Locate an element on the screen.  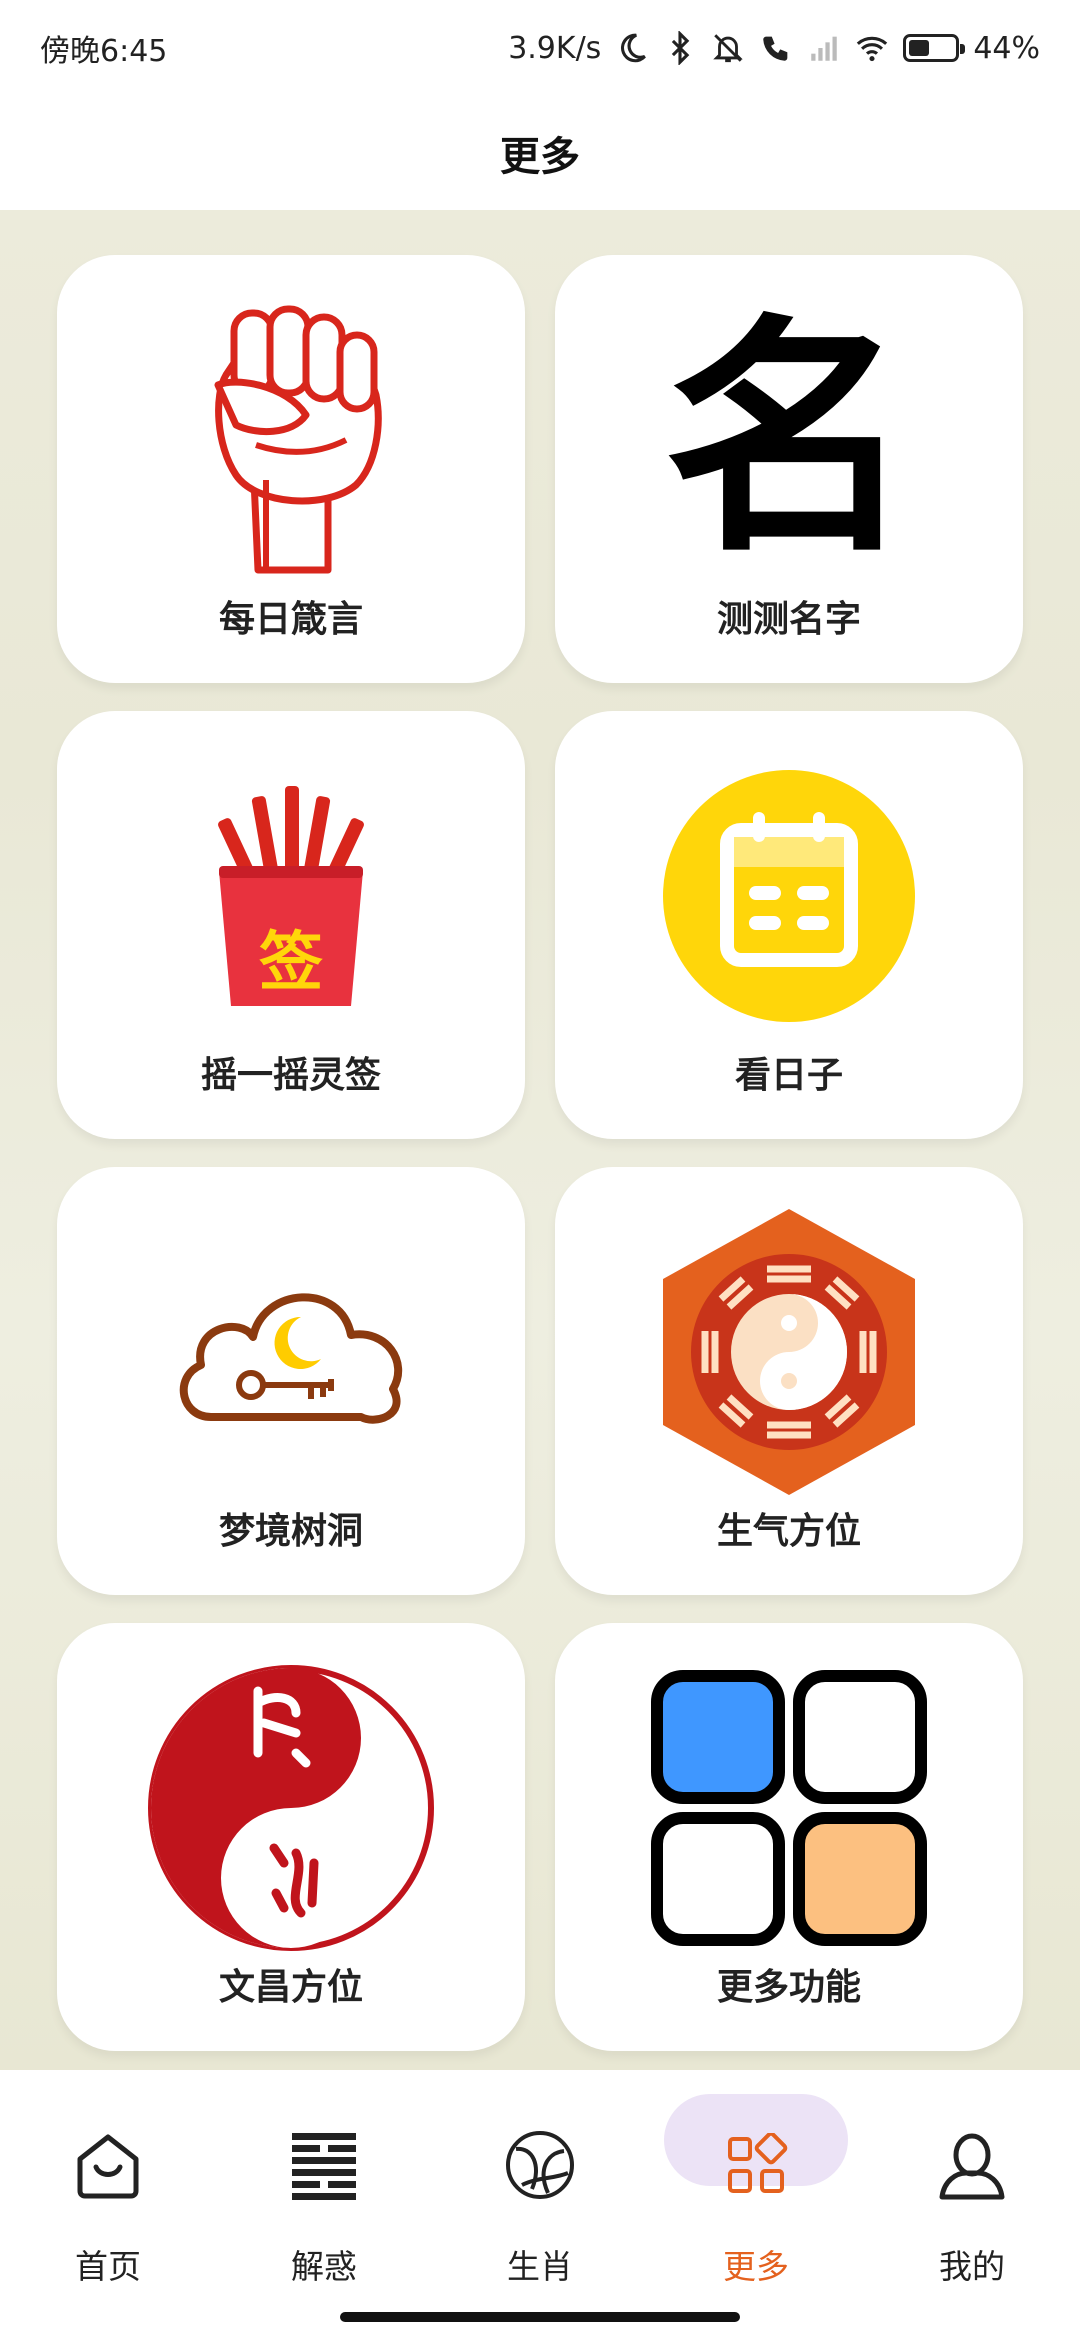
battery-icon is located at coordinates (934, 48).